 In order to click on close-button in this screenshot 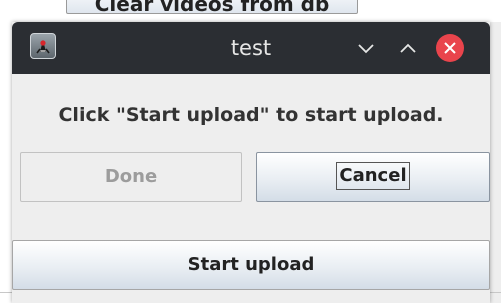, I will do `click(450, 48)`.